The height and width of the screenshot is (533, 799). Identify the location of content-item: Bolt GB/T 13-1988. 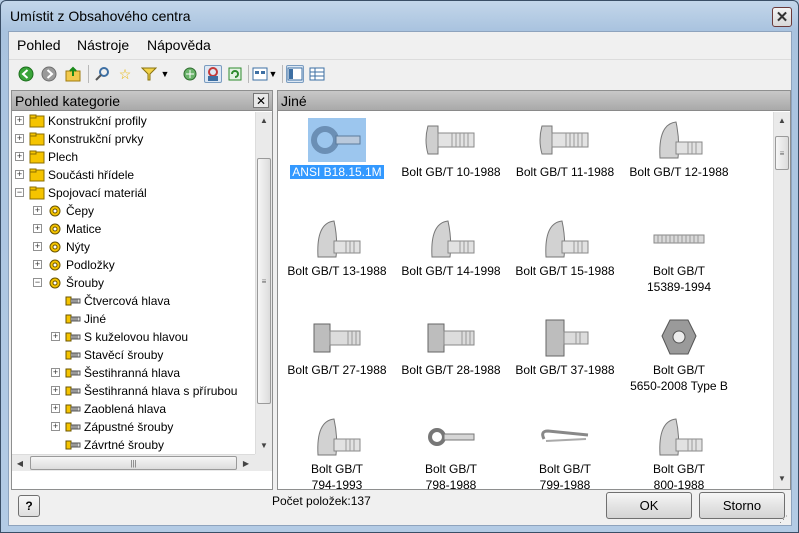
(337, 258).